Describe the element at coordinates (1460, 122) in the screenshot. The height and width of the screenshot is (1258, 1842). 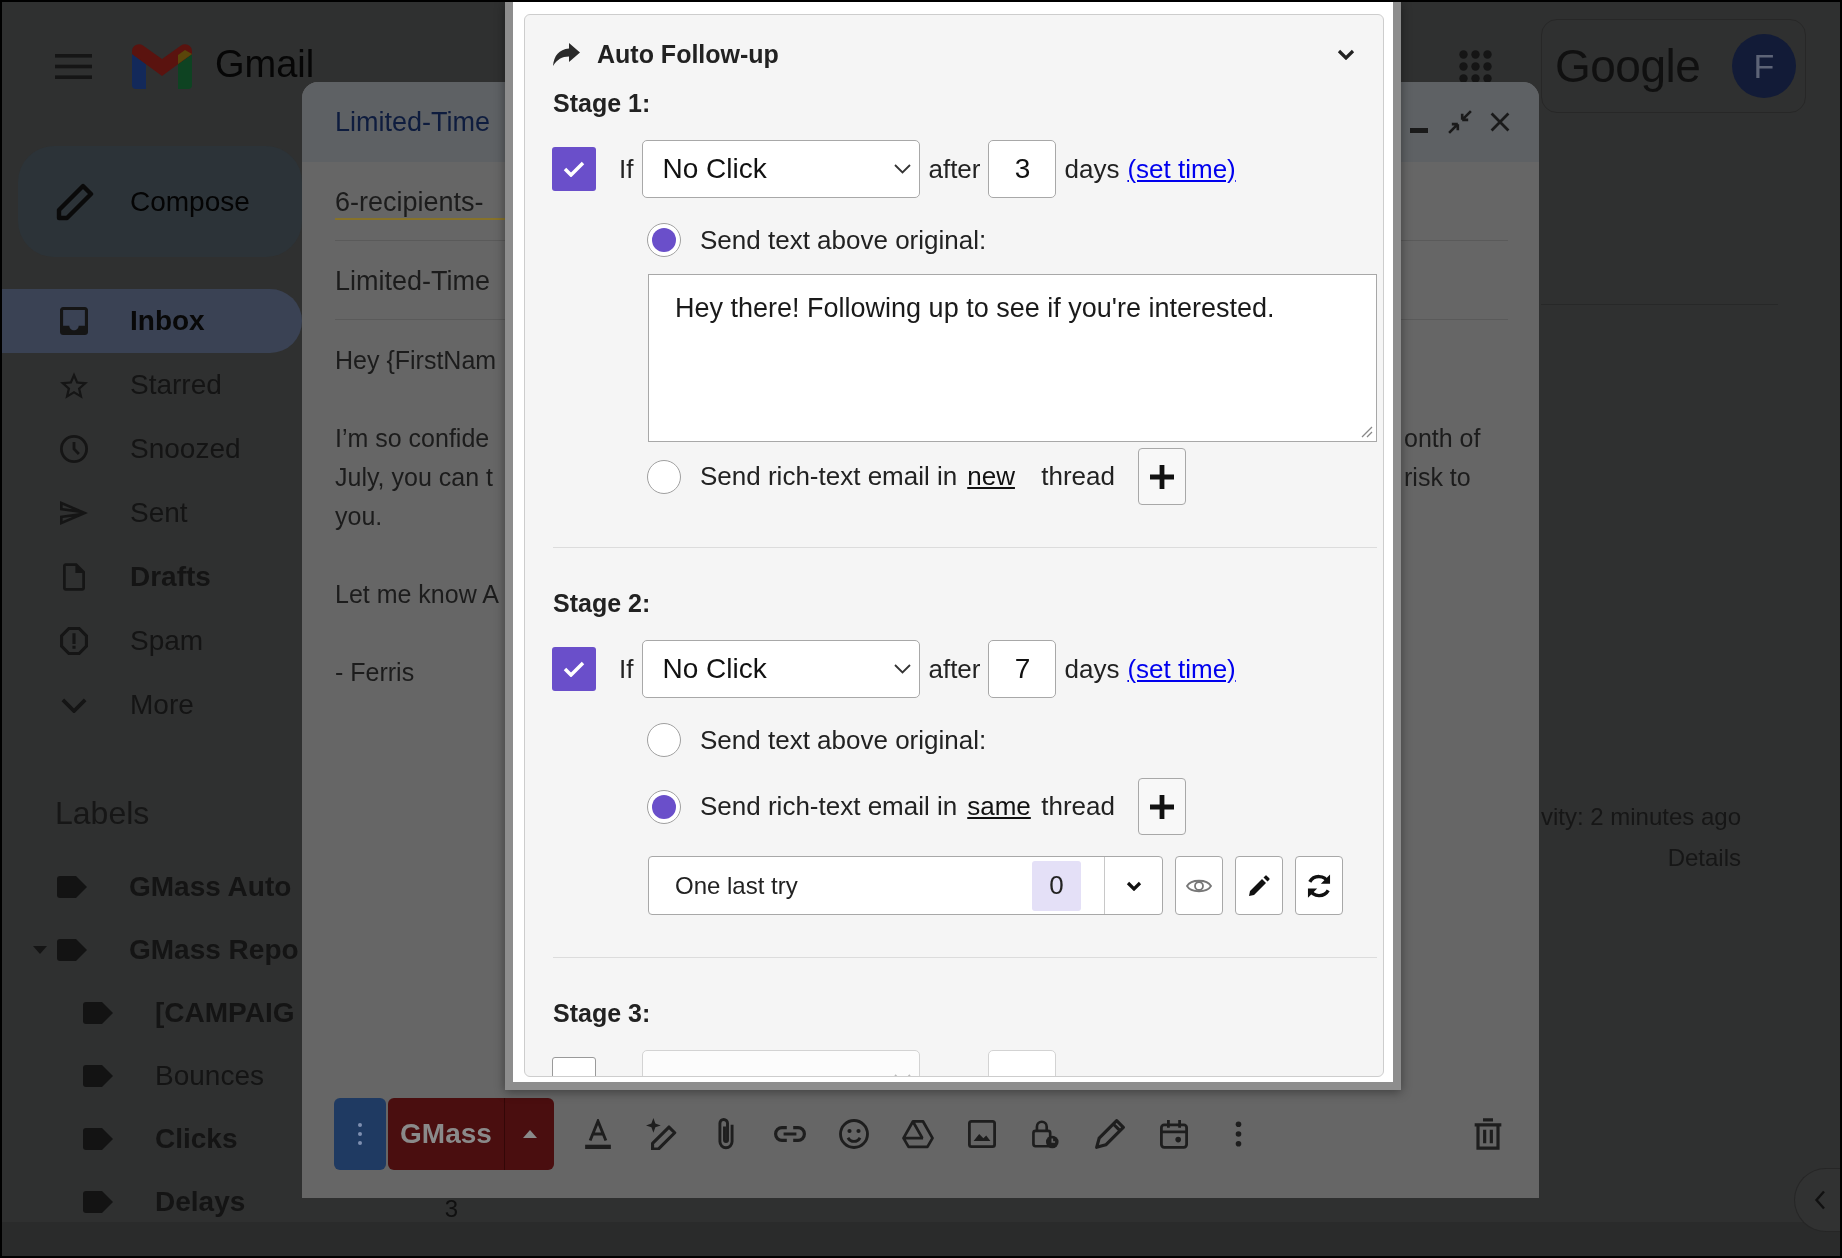
I see `shrink-arrows-icon` at that location.